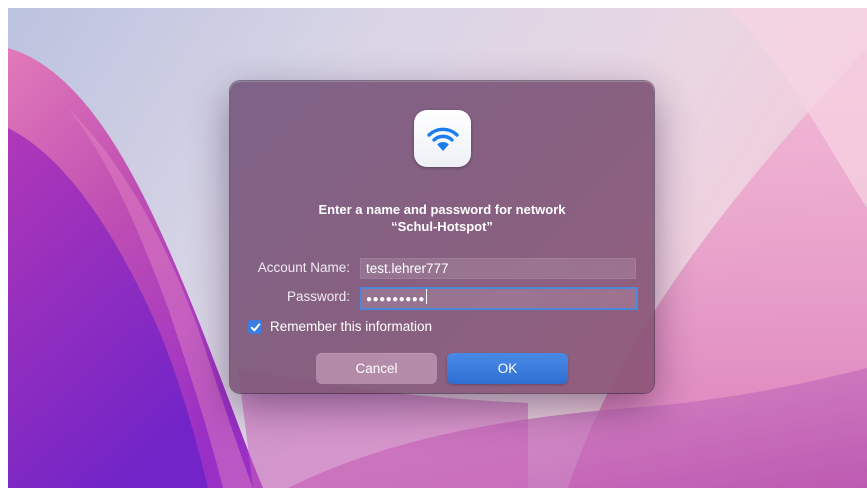 This screenshot has height=488, width=867. I want to click on cancel-button: Cancel, so click(376, 368).